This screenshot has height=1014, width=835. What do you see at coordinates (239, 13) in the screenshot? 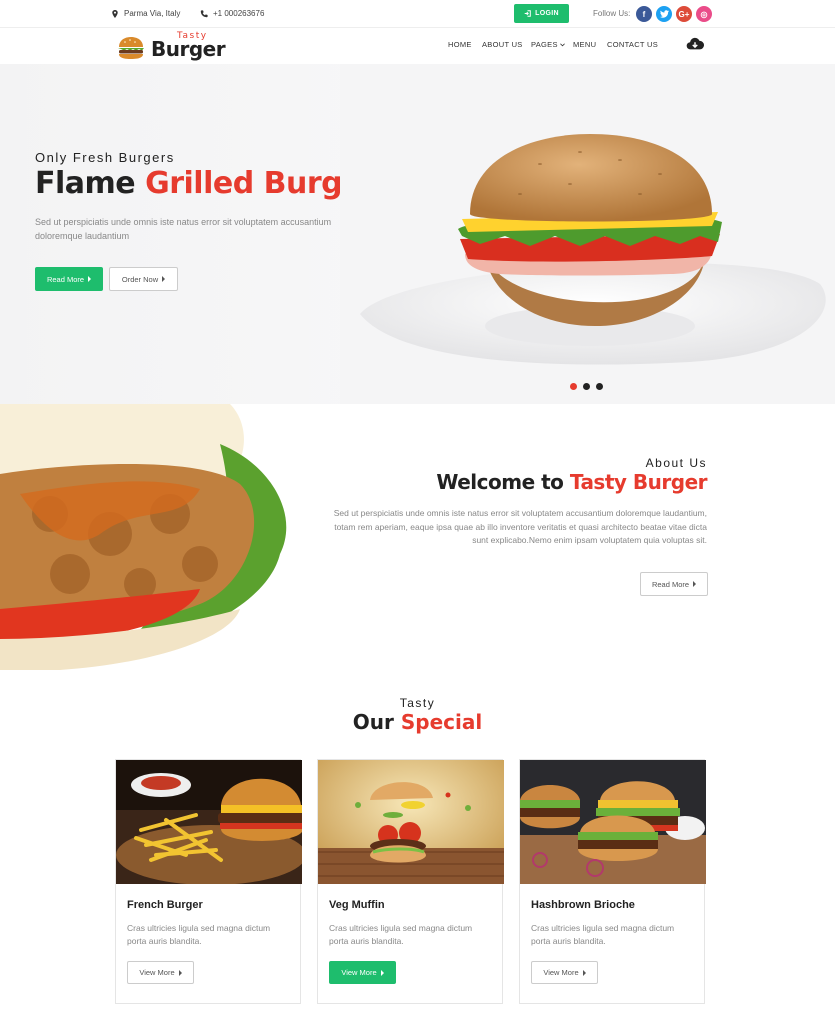
I see `phone-text: +1 000263676` at bounding box center [239, 13].